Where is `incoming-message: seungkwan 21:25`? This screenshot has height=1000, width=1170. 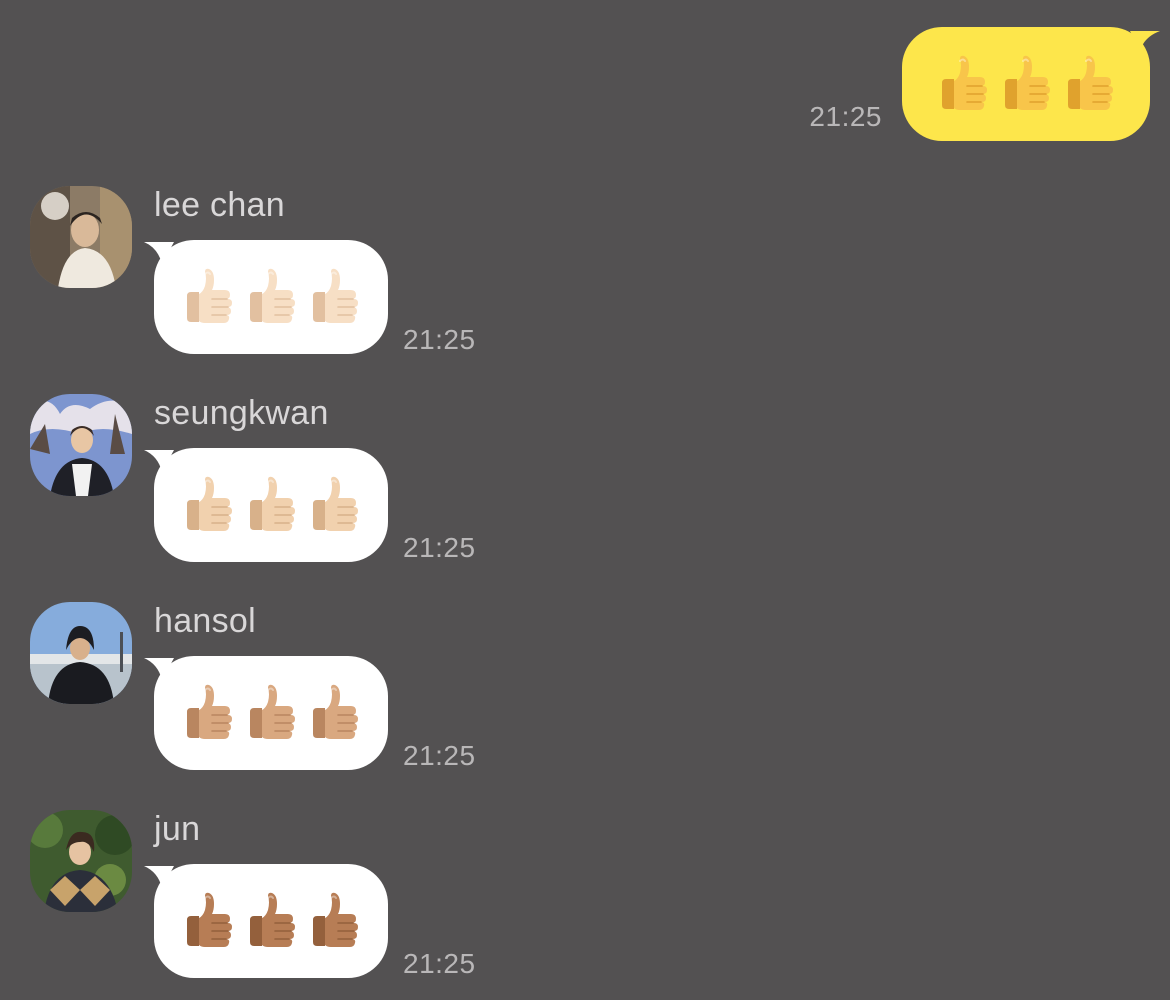 incoming-message: seungkwan 21:25 is located at coordinates (270, 489).